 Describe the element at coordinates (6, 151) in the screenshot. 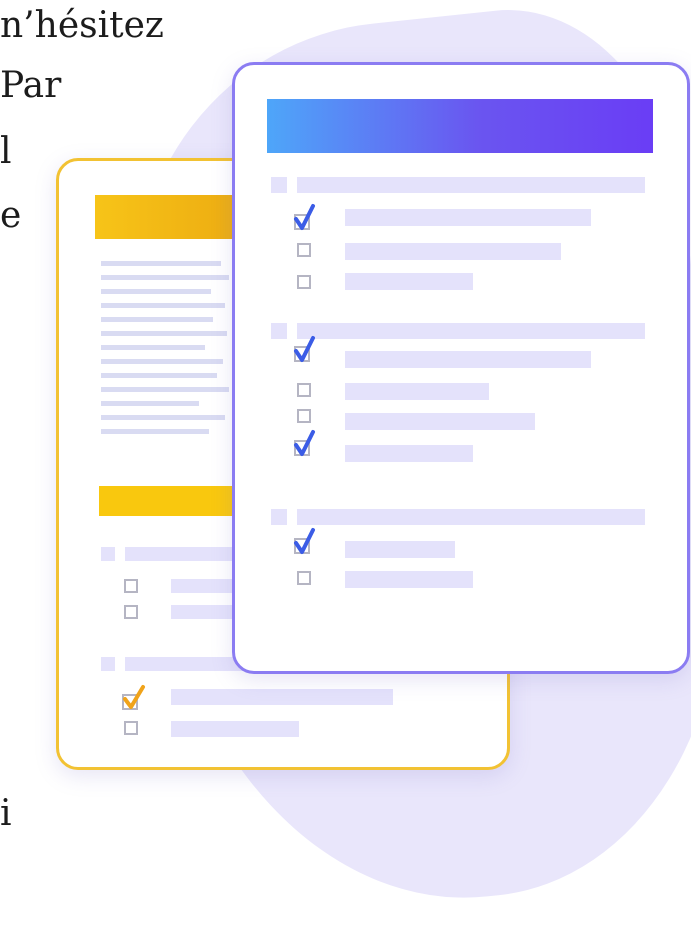

I see `text-fragment-3: l` at that location.